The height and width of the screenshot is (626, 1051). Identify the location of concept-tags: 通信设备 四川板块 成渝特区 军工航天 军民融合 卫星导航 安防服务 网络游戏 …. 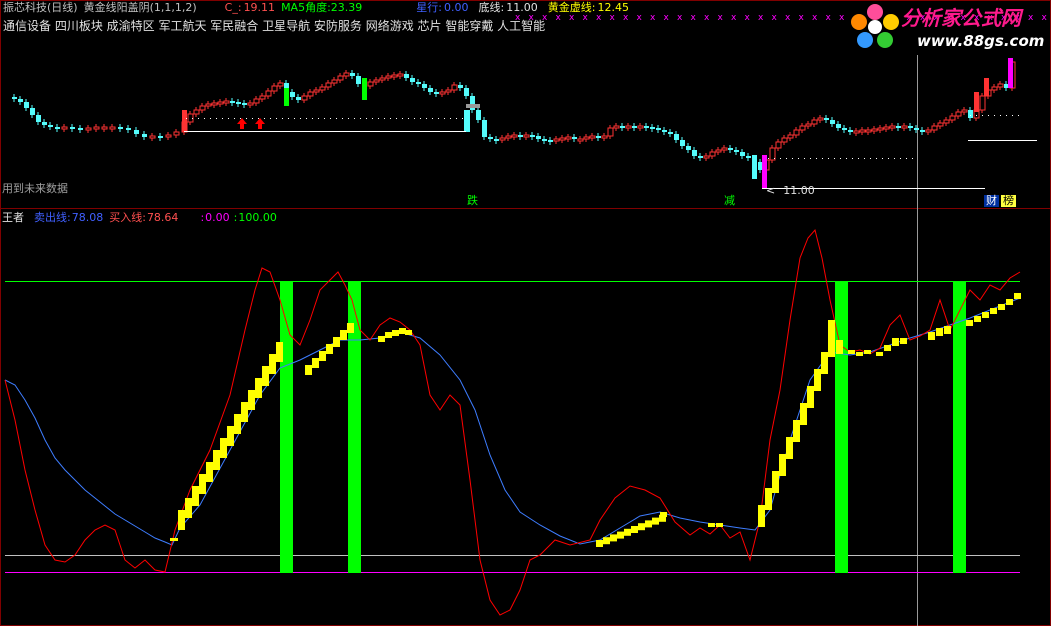
(274, 26).